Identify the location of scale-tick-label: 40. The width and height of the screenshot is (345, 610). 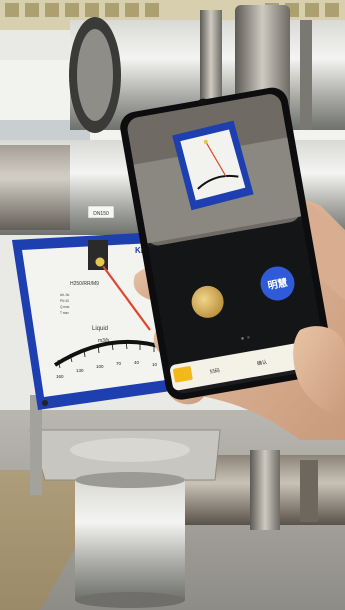
(137, 362).